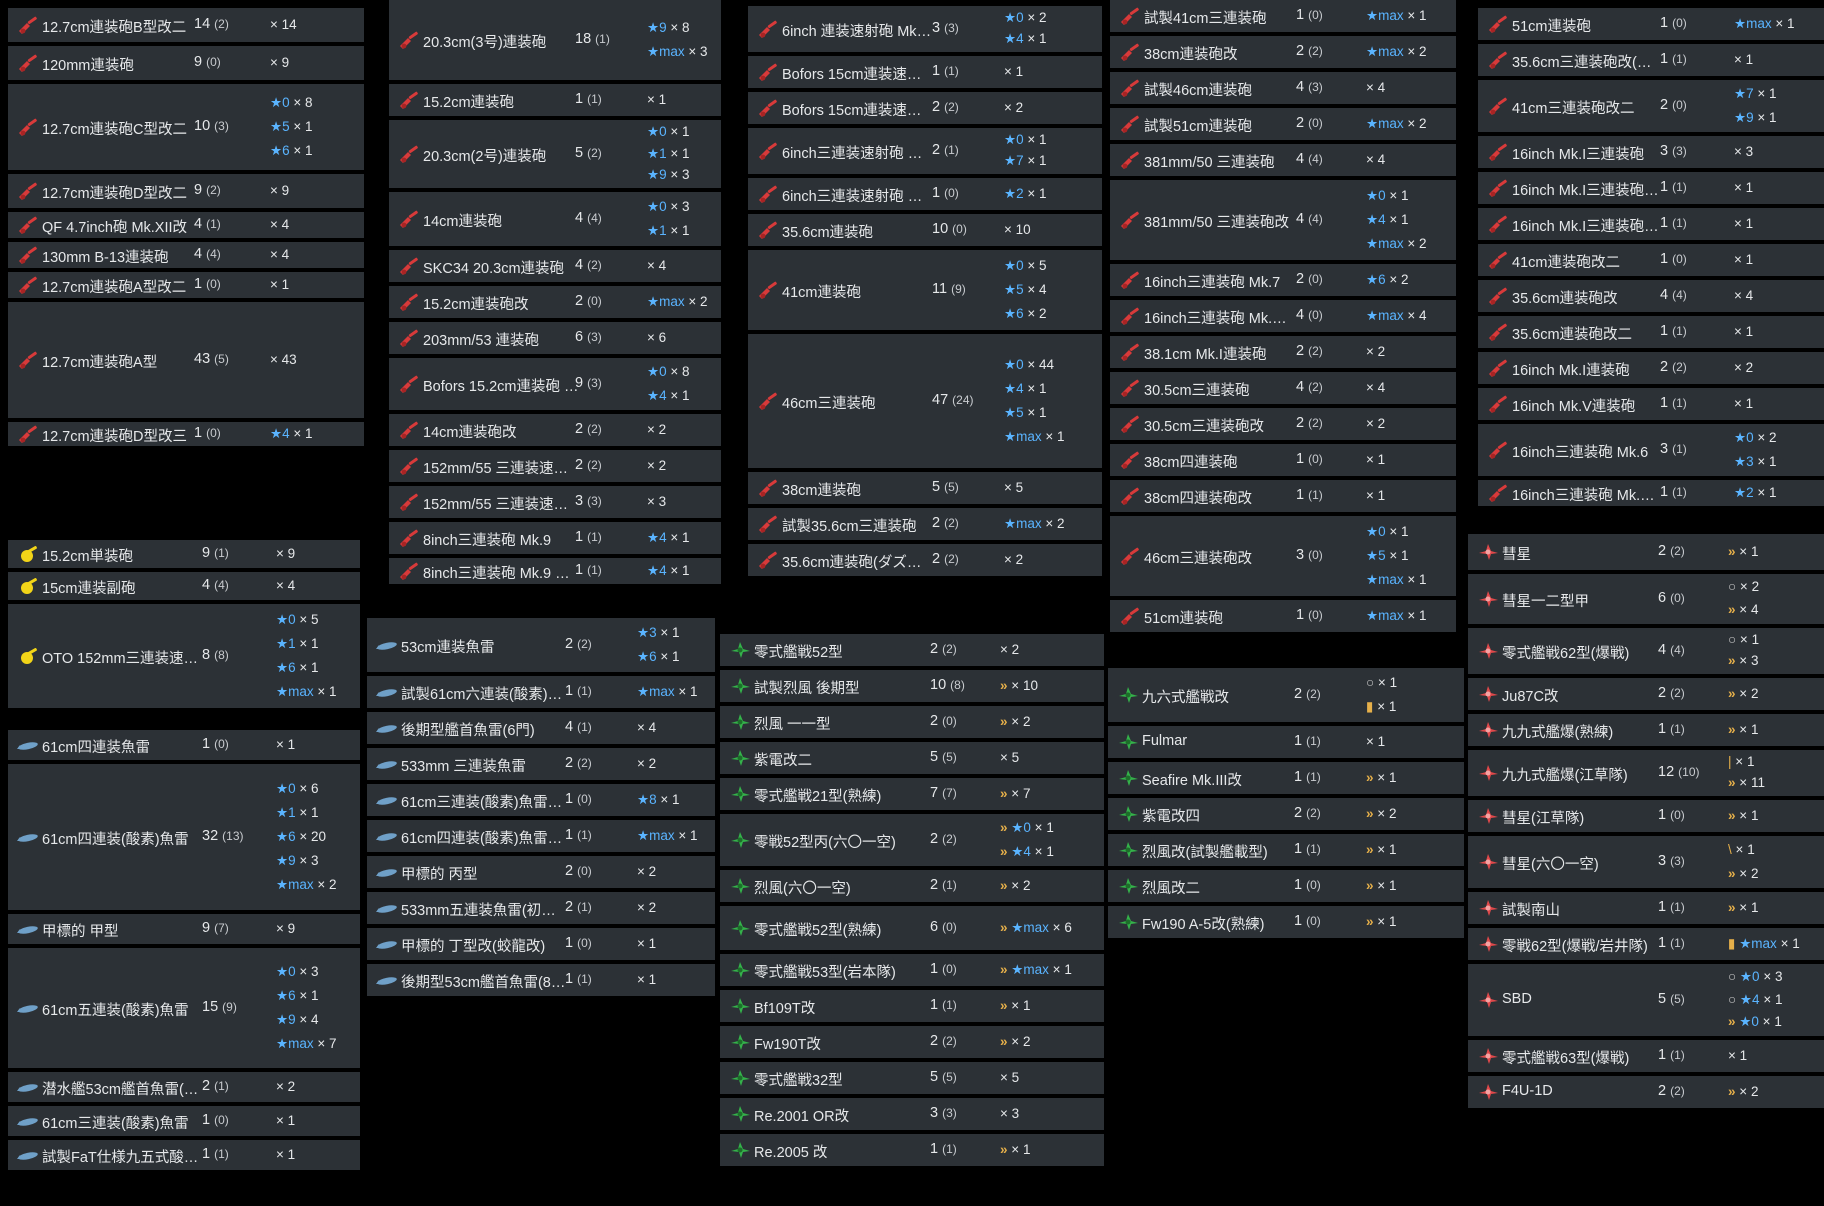 This screenshot has width=1824, height=1206. I want to click on equipment-row: 8inch三連装砲 Mk.9 1 (1) ★4 × 1, so click(555, 538).